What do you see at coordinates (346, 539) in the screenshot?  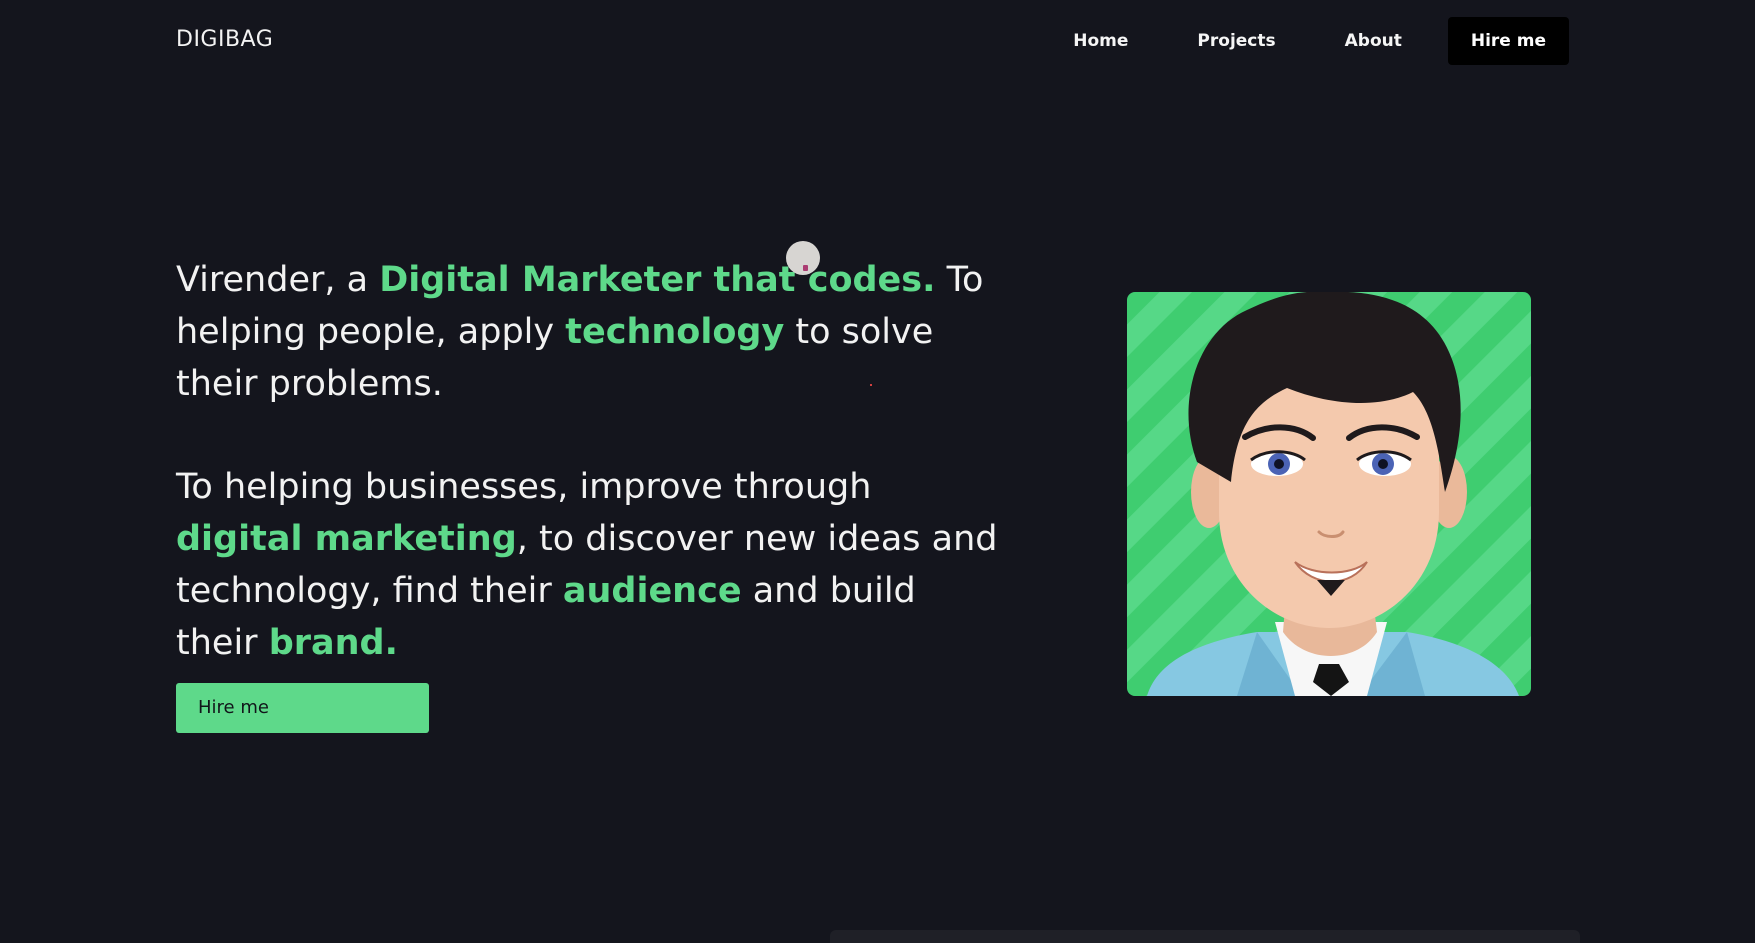 I see `hero-highlight-digital-marketing: digital marketing` at bounding box center [346, 539].